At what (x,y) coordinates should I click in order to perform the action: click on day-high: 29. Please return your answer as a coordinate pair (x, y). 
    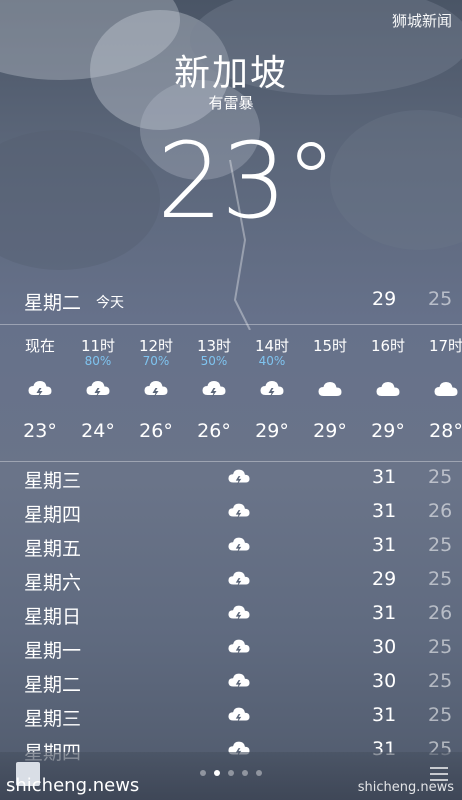
    Looking at the image, I should click on (384, 579).